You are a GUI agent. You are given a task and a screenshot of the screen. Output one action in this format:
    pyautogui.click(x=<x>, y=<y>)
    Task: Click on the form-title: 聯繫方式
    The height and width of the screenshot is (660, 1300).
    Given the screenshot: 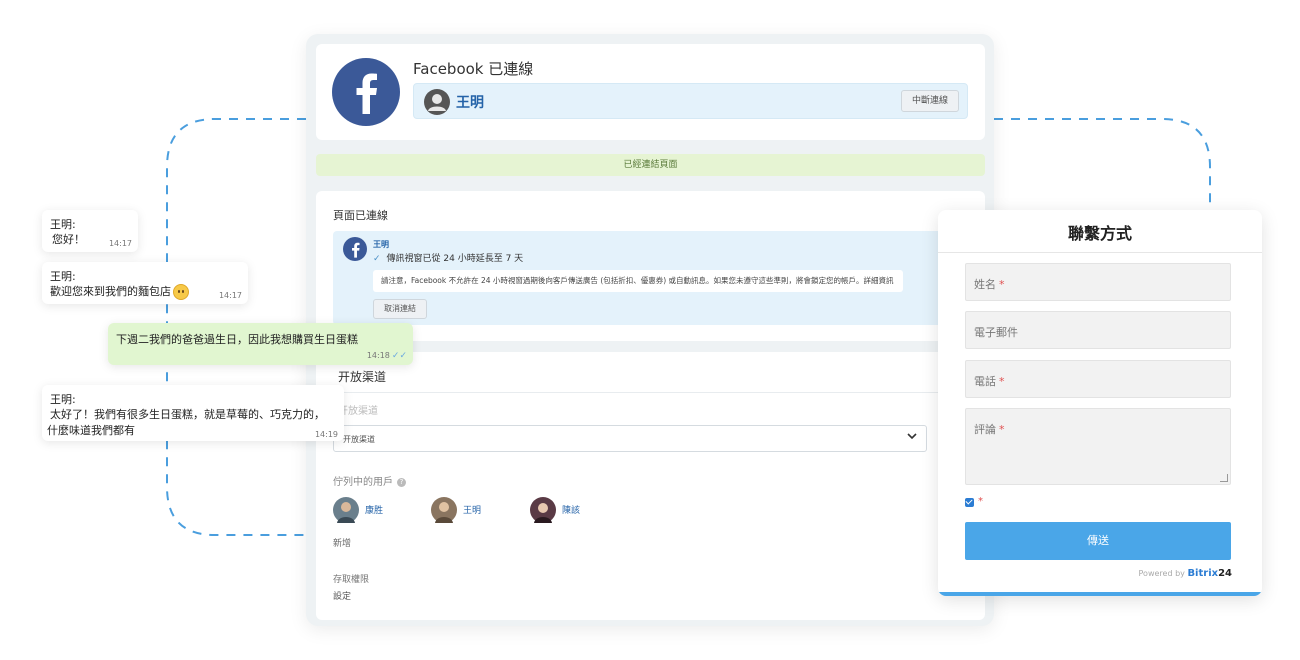 What is the action you would take?
    pyautogui.click(x=1099, y=233)
    